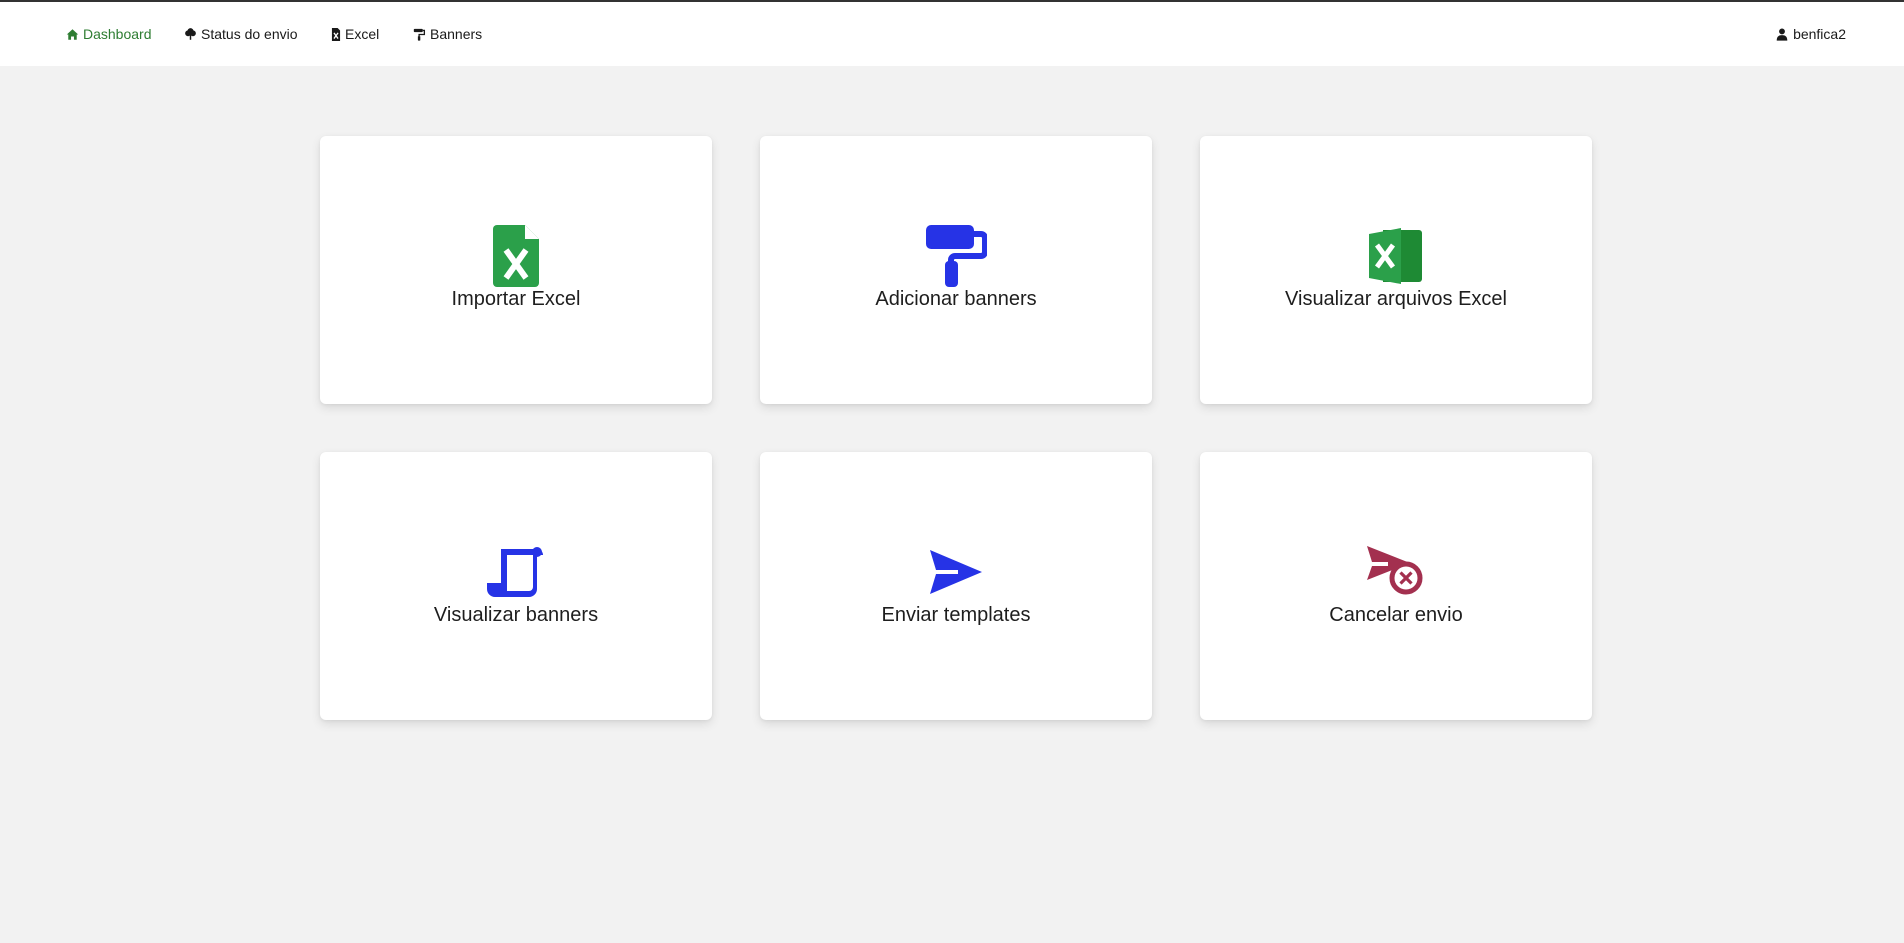 This screenshot has height=943, width=1904. I want to click on user-menu: benfica2, so click(1811, 34).